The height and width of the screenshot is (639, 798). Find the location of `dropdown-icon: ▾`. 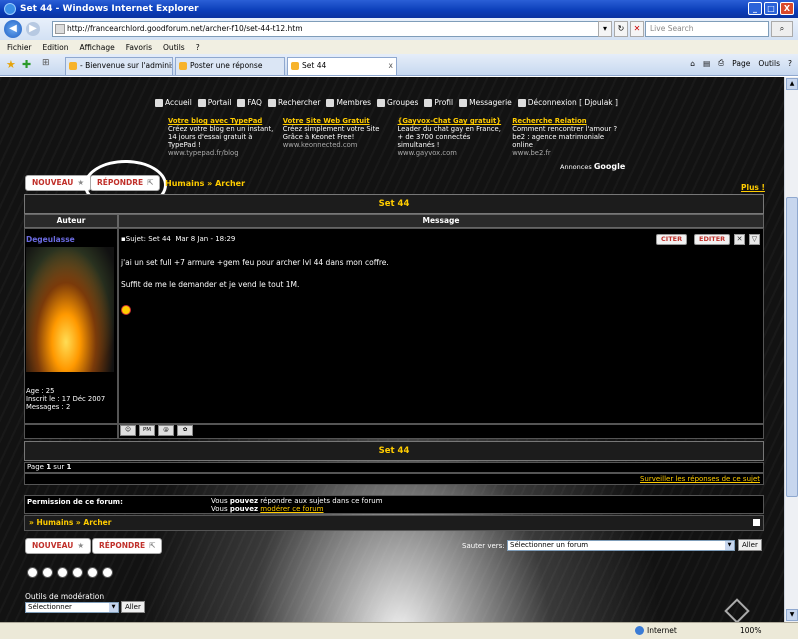

dropdown-icon: ▾ is located at coordinates (605, 29).